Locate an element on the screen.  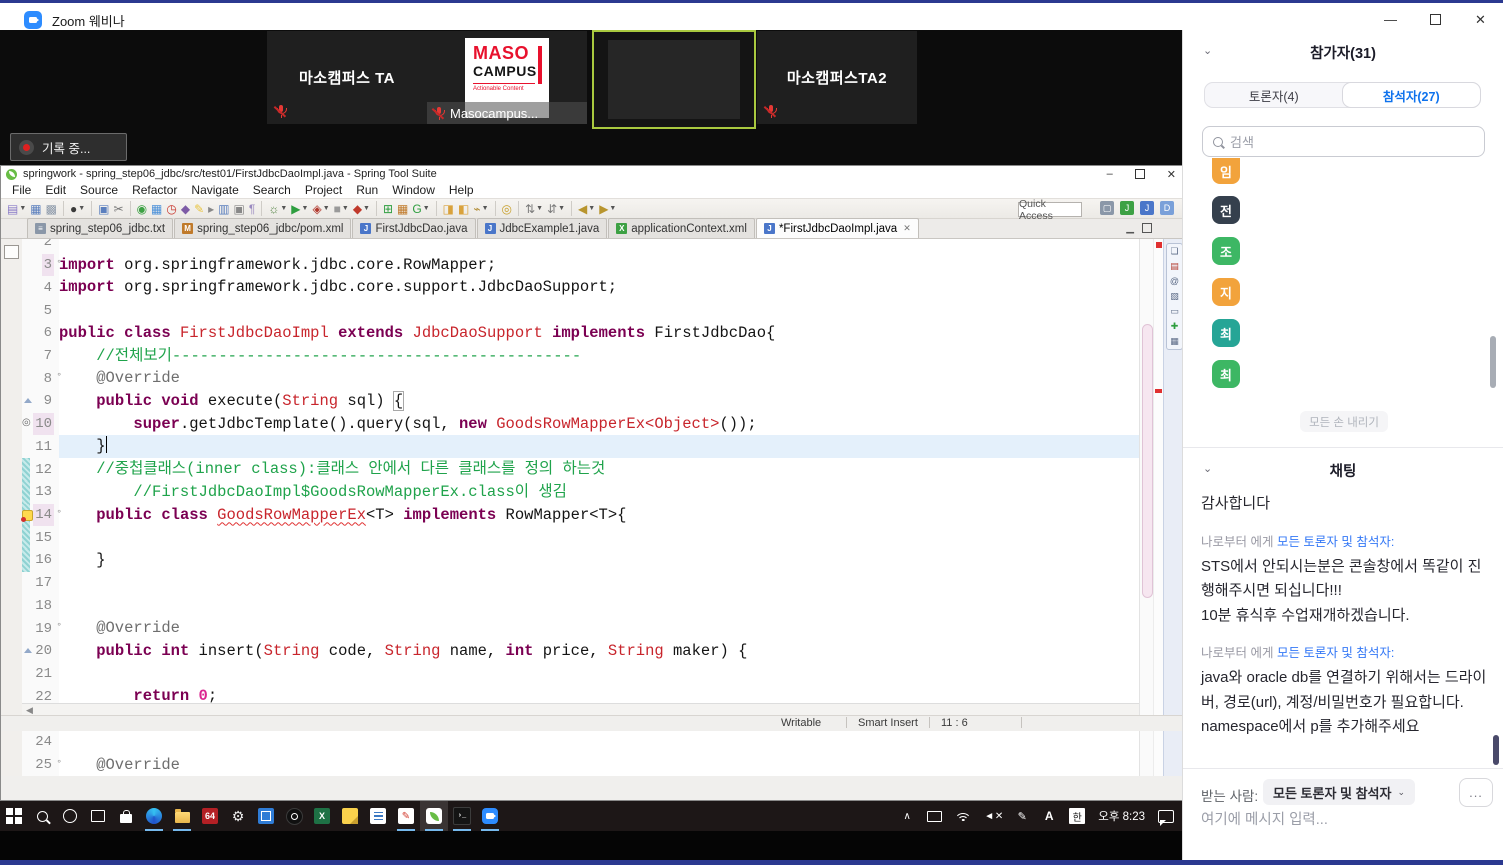
code-line-24: 24 is located at coordinates (580, 742).